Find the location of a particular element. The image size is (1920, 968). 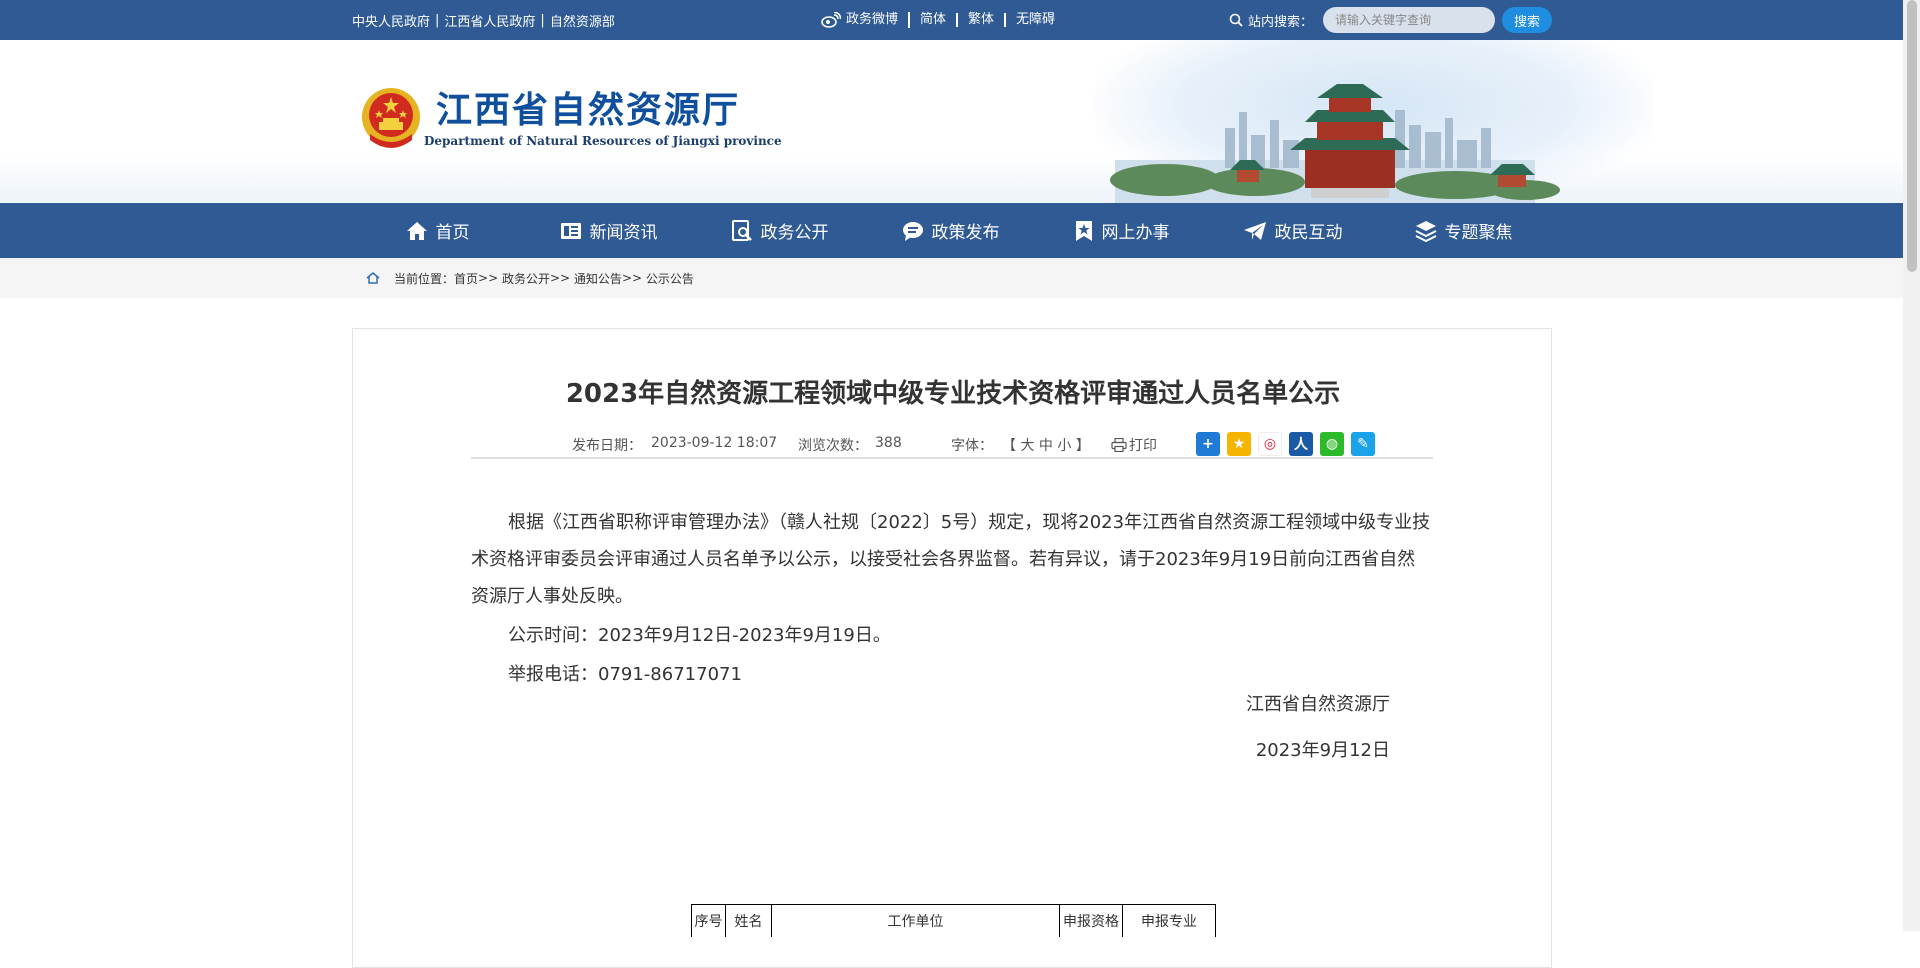

top-tools: 政务微博 简体 繁体 无障碍 is located at coordinates (943, 20).